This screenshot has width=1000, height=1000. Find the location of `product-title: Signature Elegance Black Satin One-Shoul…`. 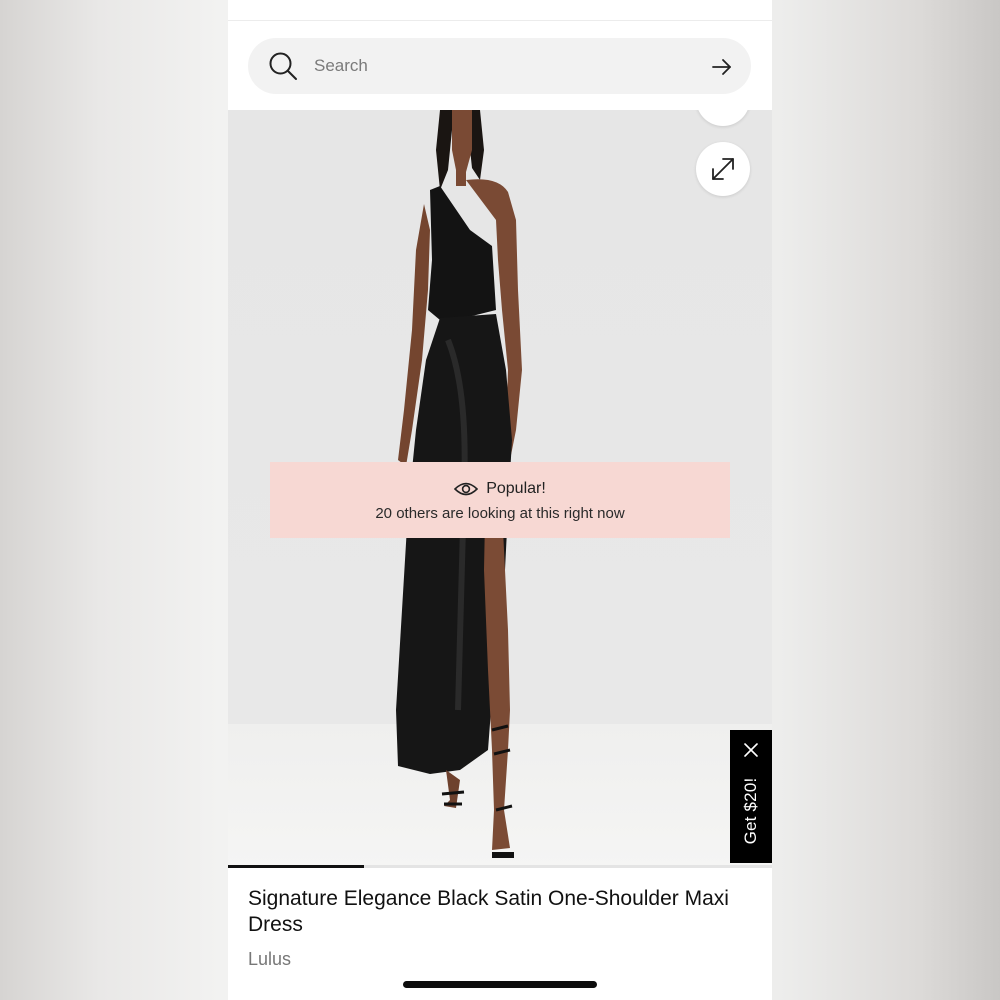

product-title: Signature Elegance Black Satin One-Shoul… is located at coordinates (488, 911).